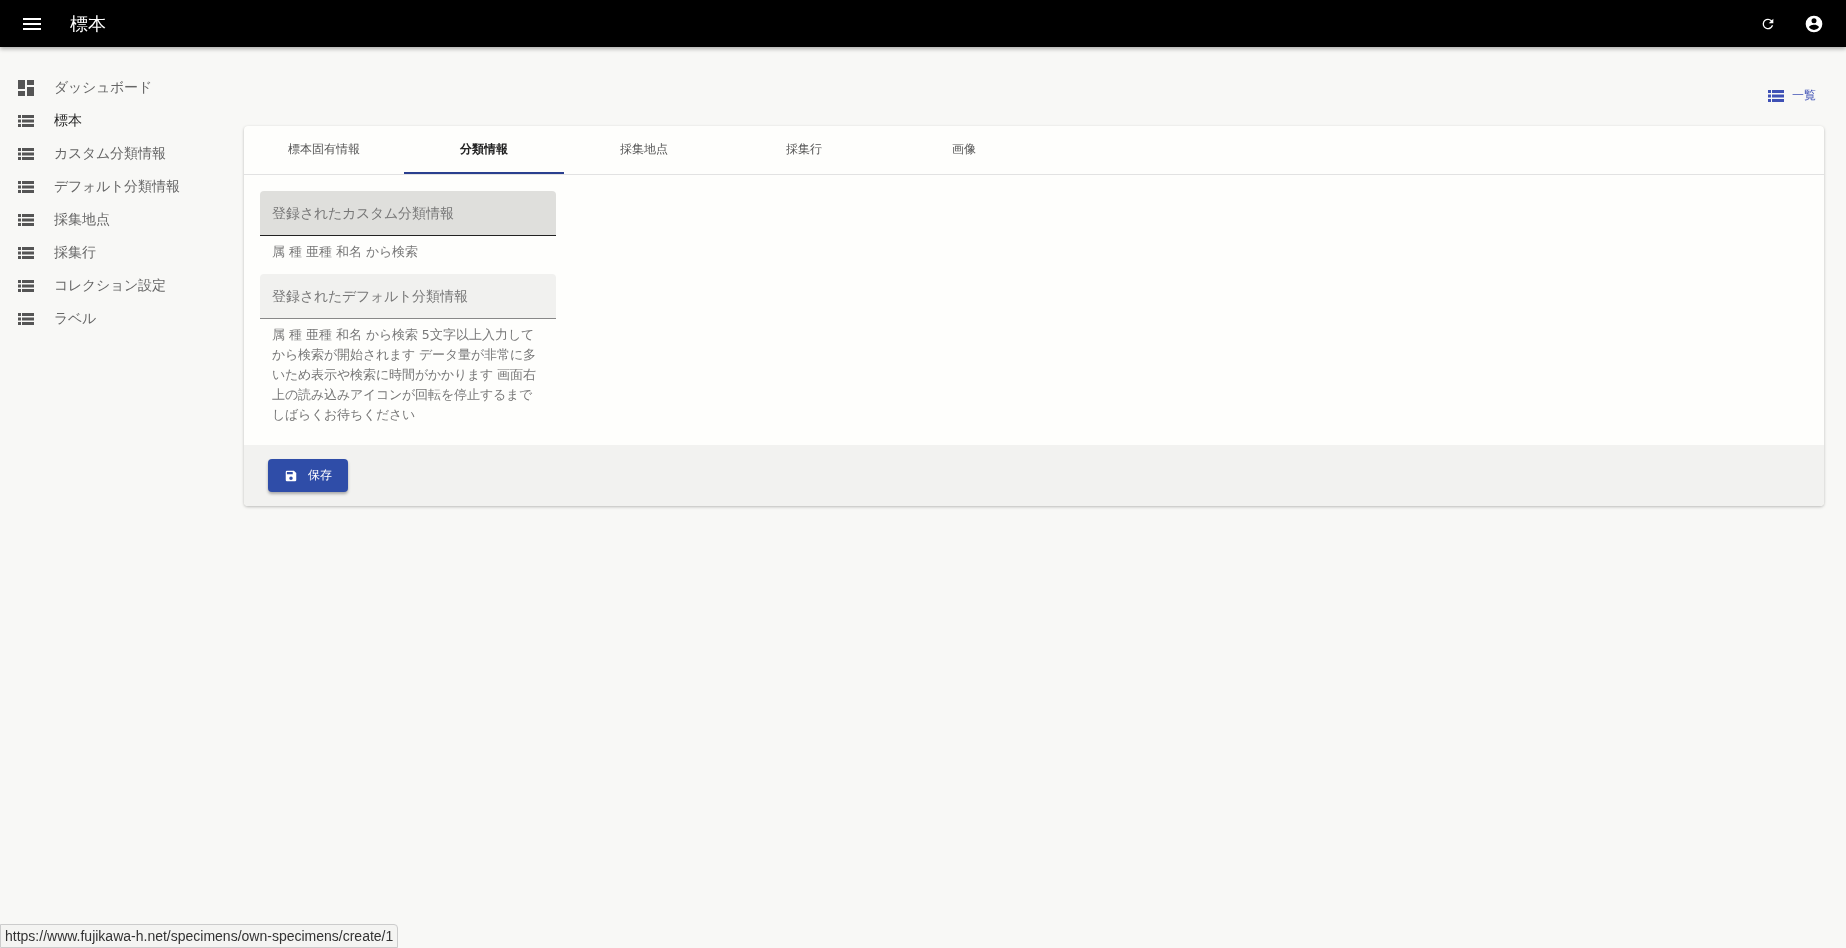 This screenshot has width=1846, height=948. I want to click on search-field: 登録されたデフォルト分類情報, so click(408, 296).